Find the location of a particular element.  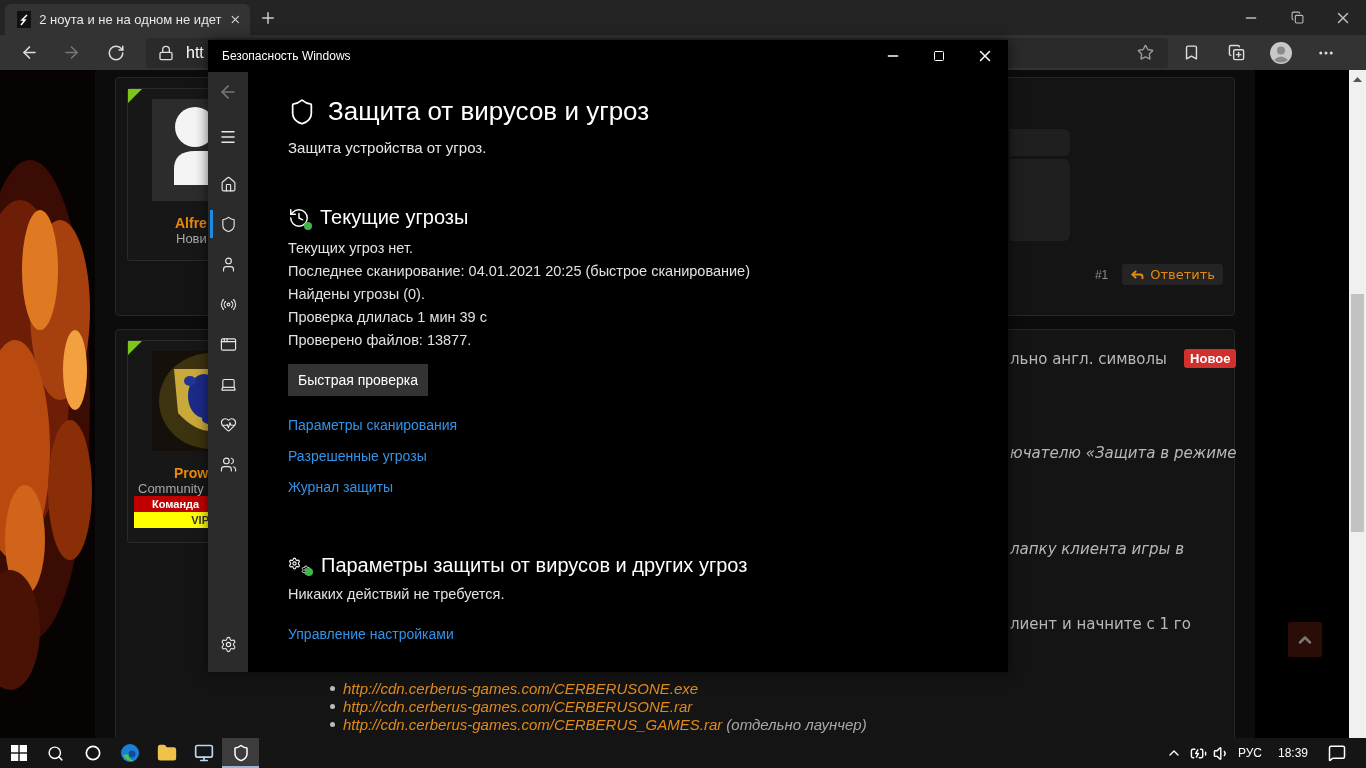

scroll-top-button is located at coordinates (1305, 639).